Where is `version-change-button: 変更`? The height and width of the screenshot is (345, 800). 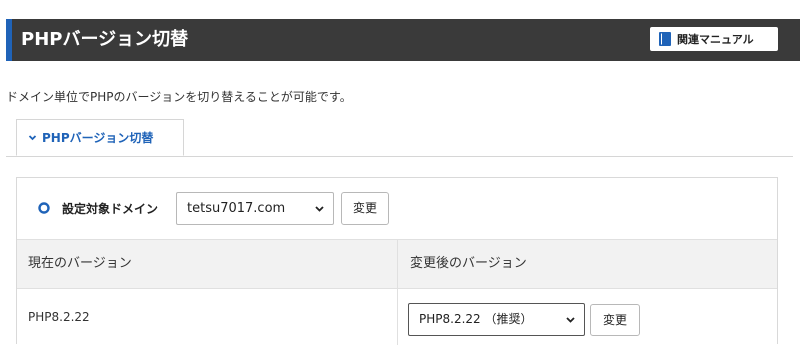 version-change-button: 変更 is located at coordinates (615, 320).